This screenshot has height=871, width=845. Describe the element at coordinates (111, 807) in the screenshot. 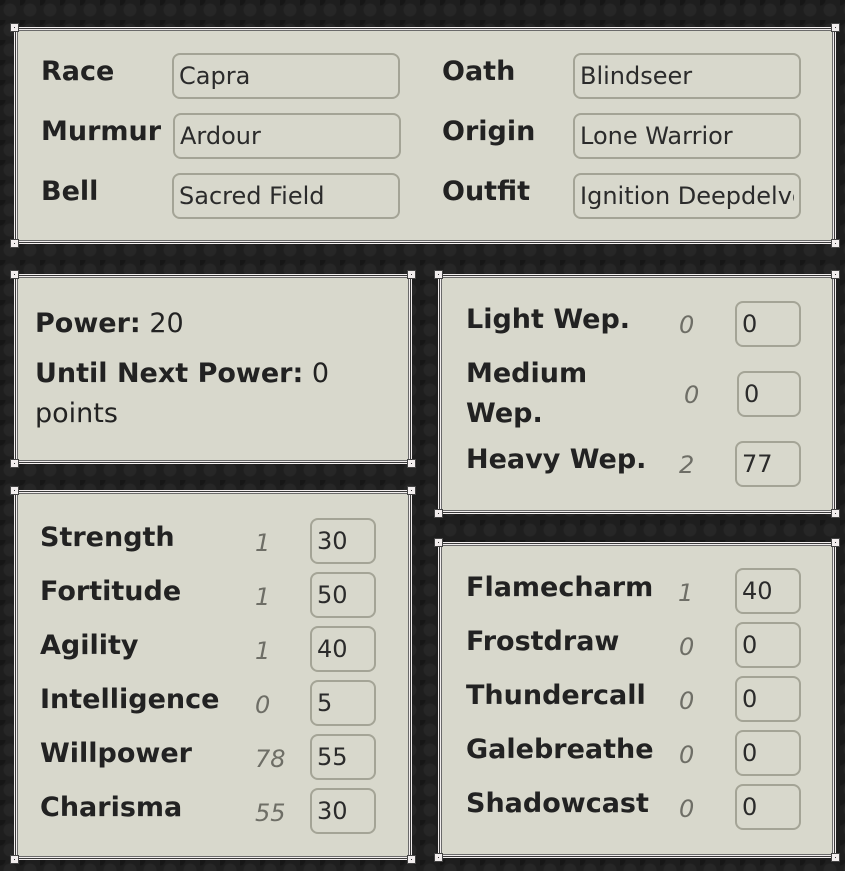

I see `charisma-label: Charisma` at that location.